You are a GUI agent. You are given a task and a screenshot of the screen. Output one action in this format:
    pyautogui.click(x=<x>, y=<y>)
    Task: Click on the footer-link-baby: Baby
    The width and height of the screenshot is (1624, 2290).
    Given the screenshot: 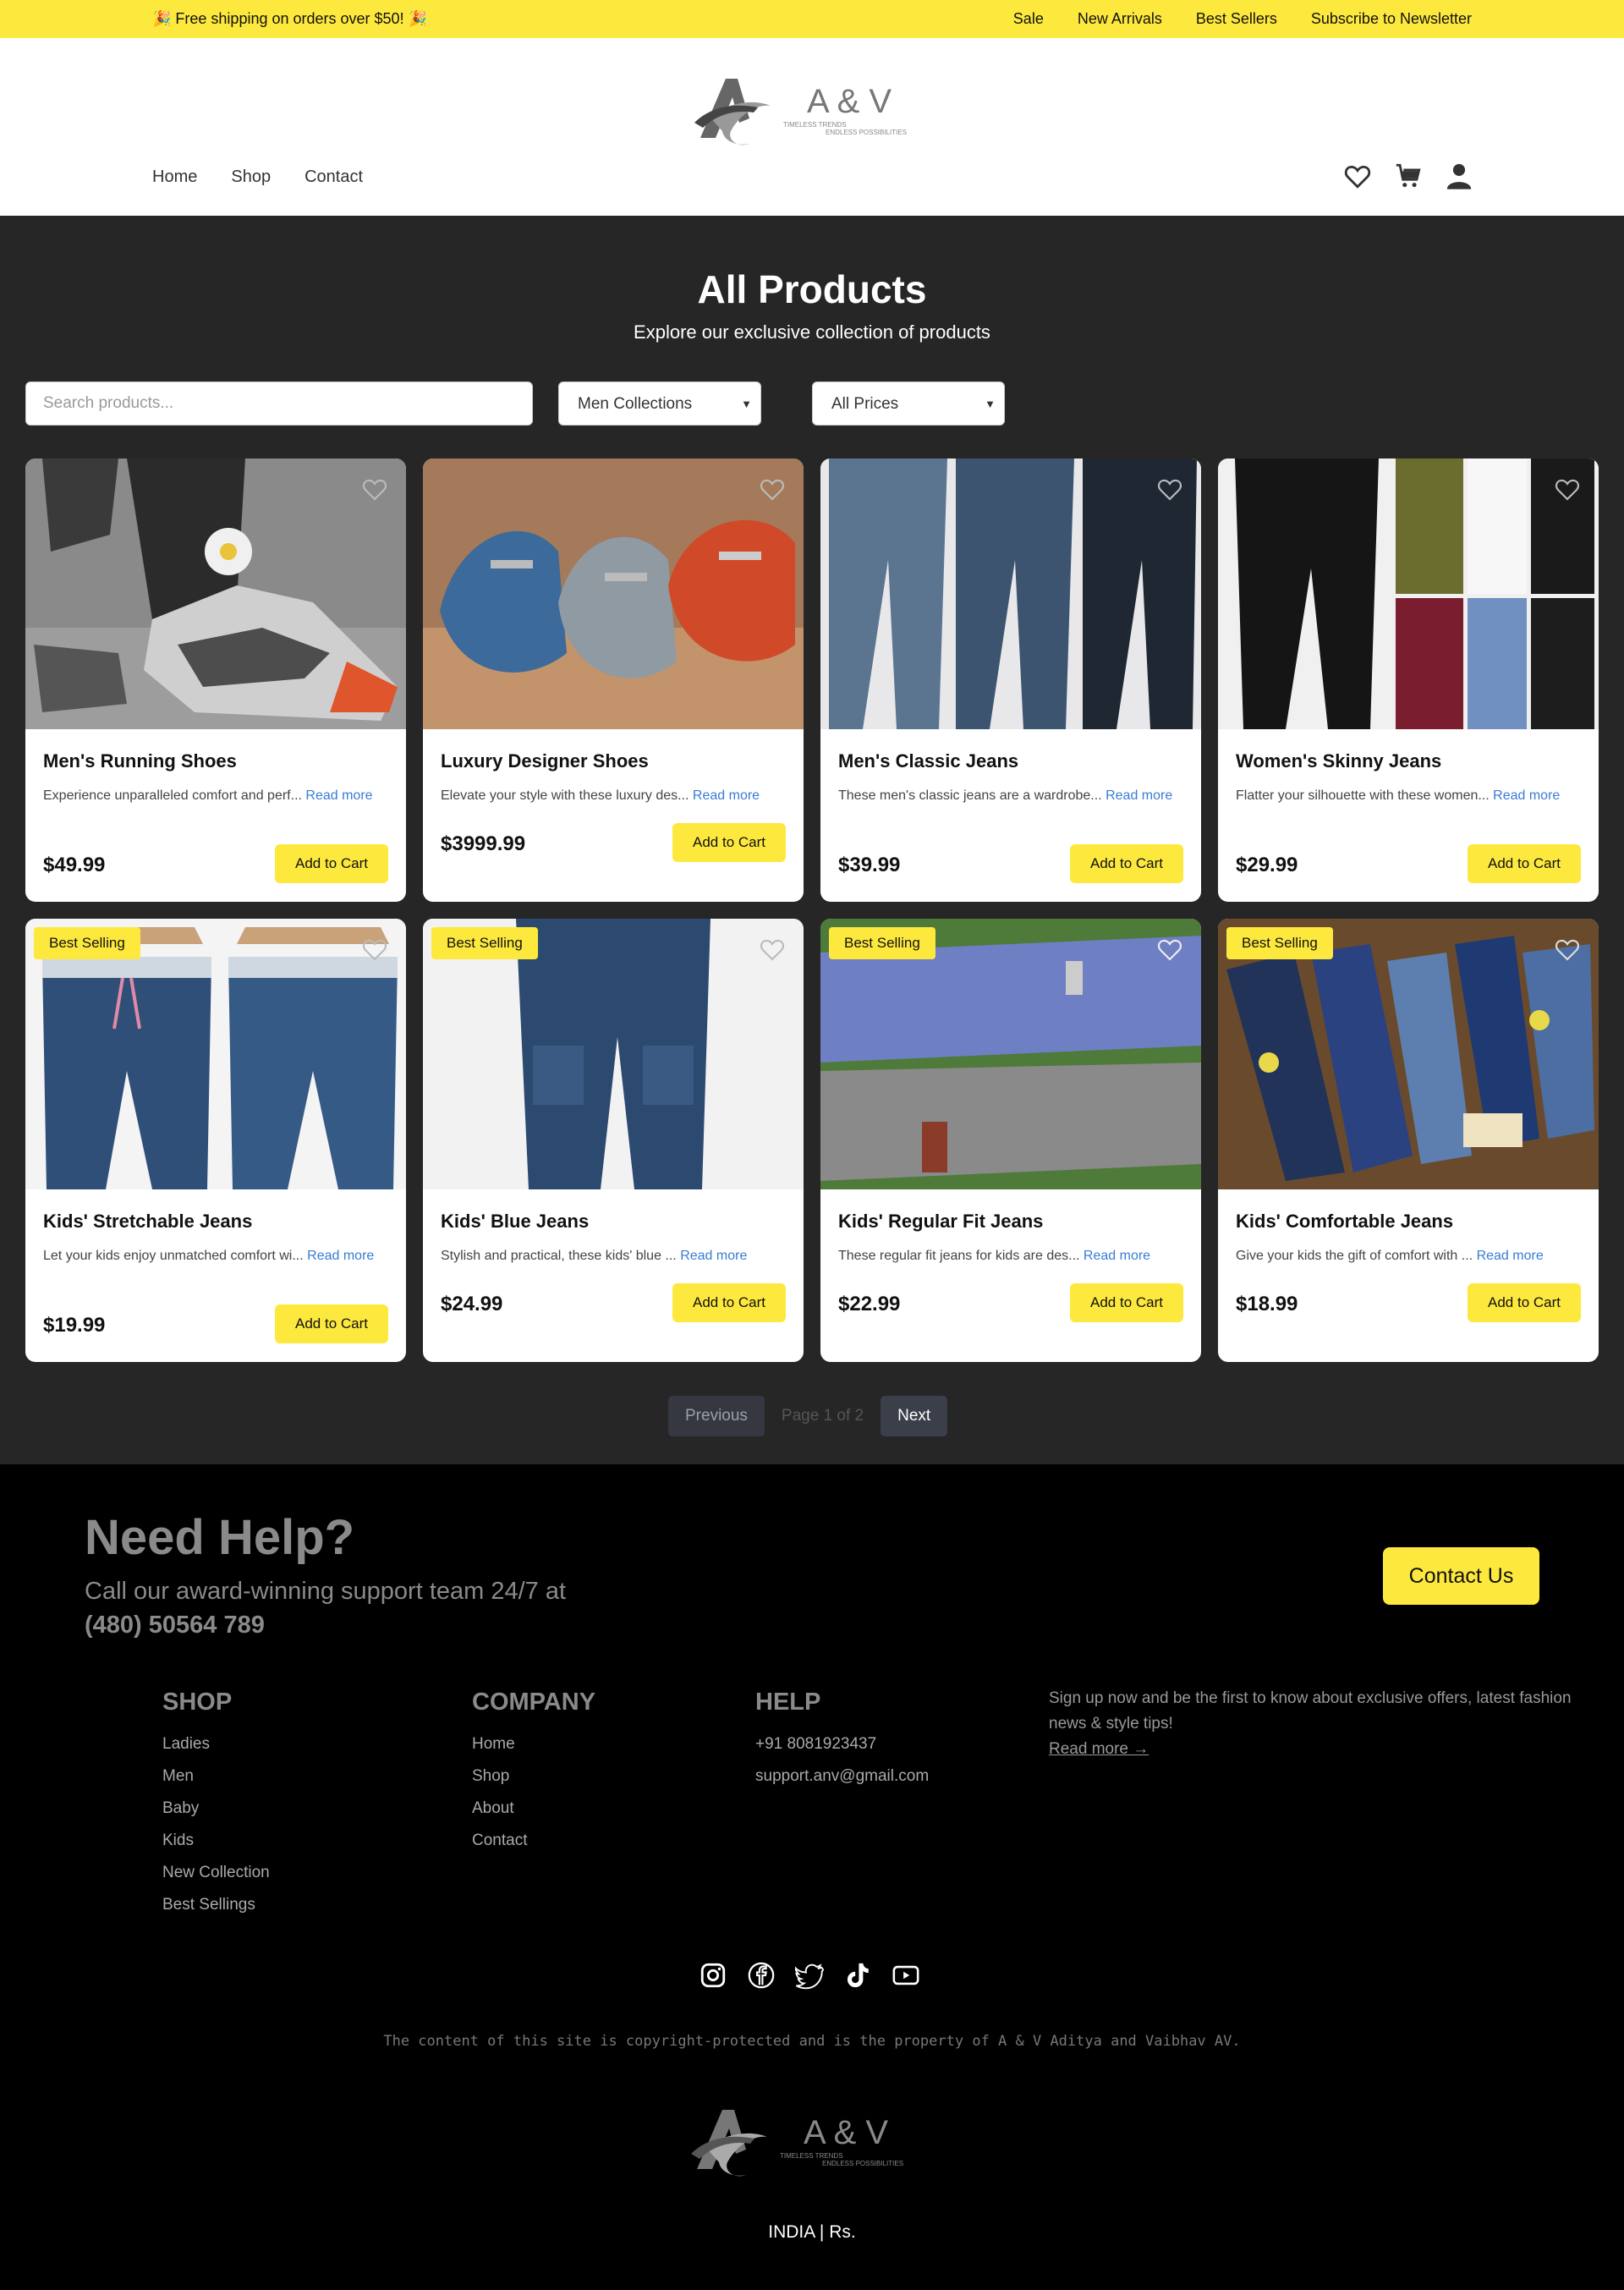 What is the action you would take?
    pyautogui.click(x=216, y=1809)
    